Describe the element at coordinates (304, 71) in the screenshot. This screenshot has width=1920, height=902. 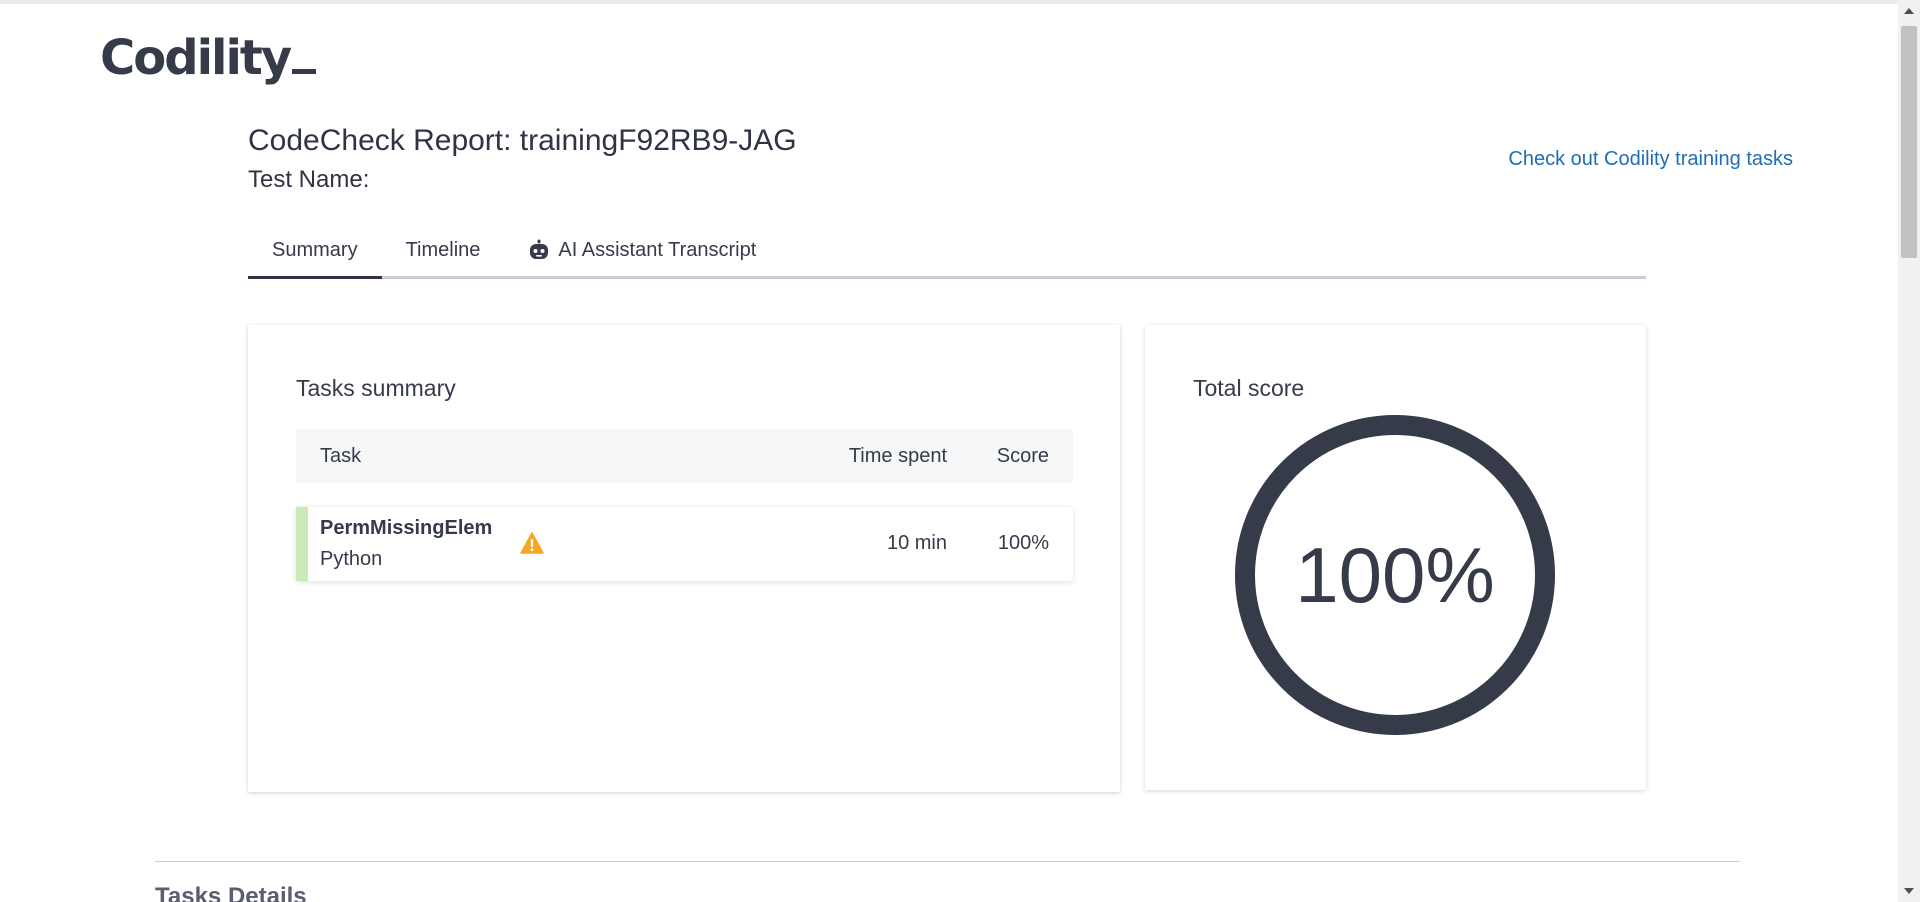
I see `logo-cursor` at that location.